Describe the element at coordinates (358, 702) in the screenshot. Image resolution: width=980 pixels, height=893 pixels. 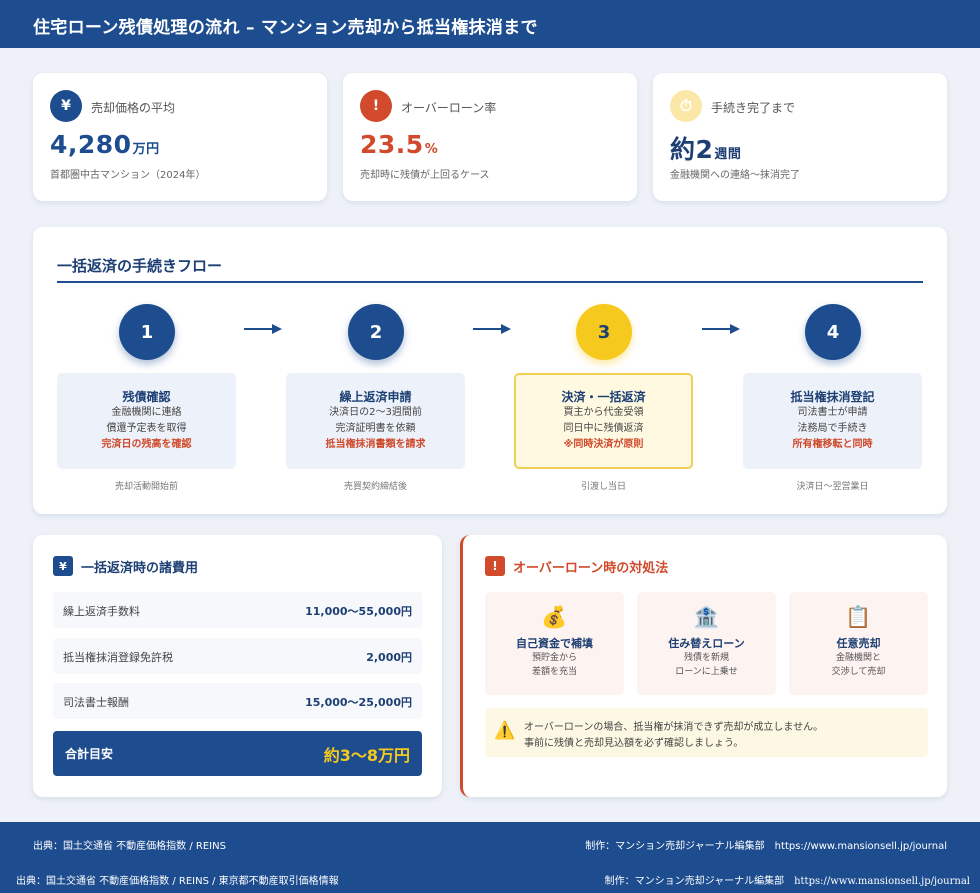
I see `fee-value: 15,000〜25,000円` at that location.